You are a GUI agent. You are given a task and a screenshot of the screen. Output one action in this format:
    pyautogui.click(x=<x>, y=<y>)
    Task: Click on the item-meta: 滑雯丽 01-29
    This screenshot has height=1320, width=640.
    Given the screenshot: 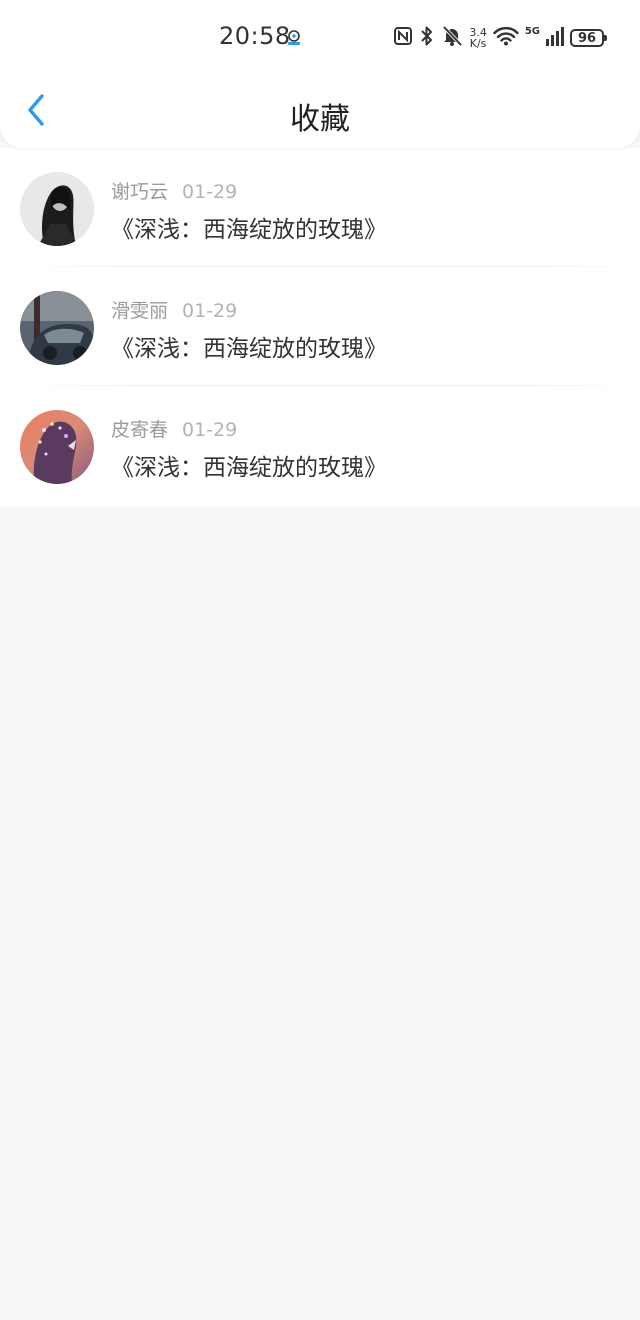 What is the action you would take?
    pyautogui.click(x=174, y=309)
    